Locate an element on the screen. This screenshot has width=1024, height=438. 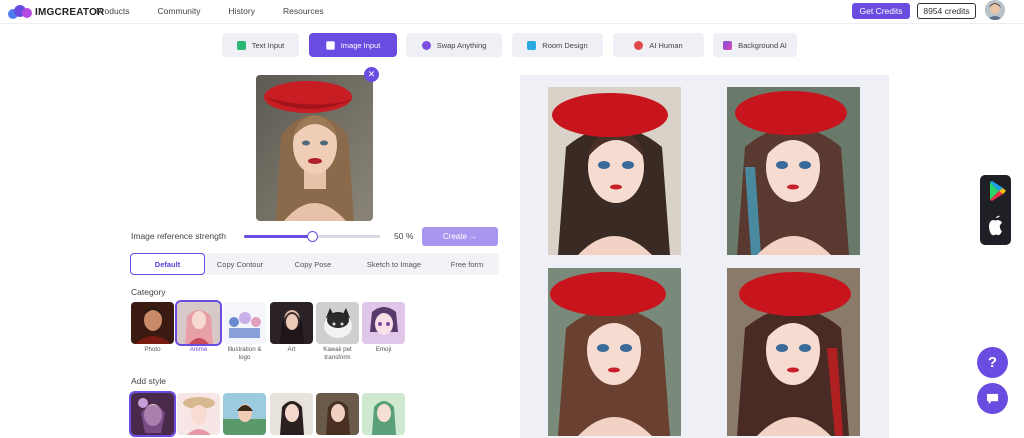
credits-balance: 8954 credits is located at coordinates (946, 11).